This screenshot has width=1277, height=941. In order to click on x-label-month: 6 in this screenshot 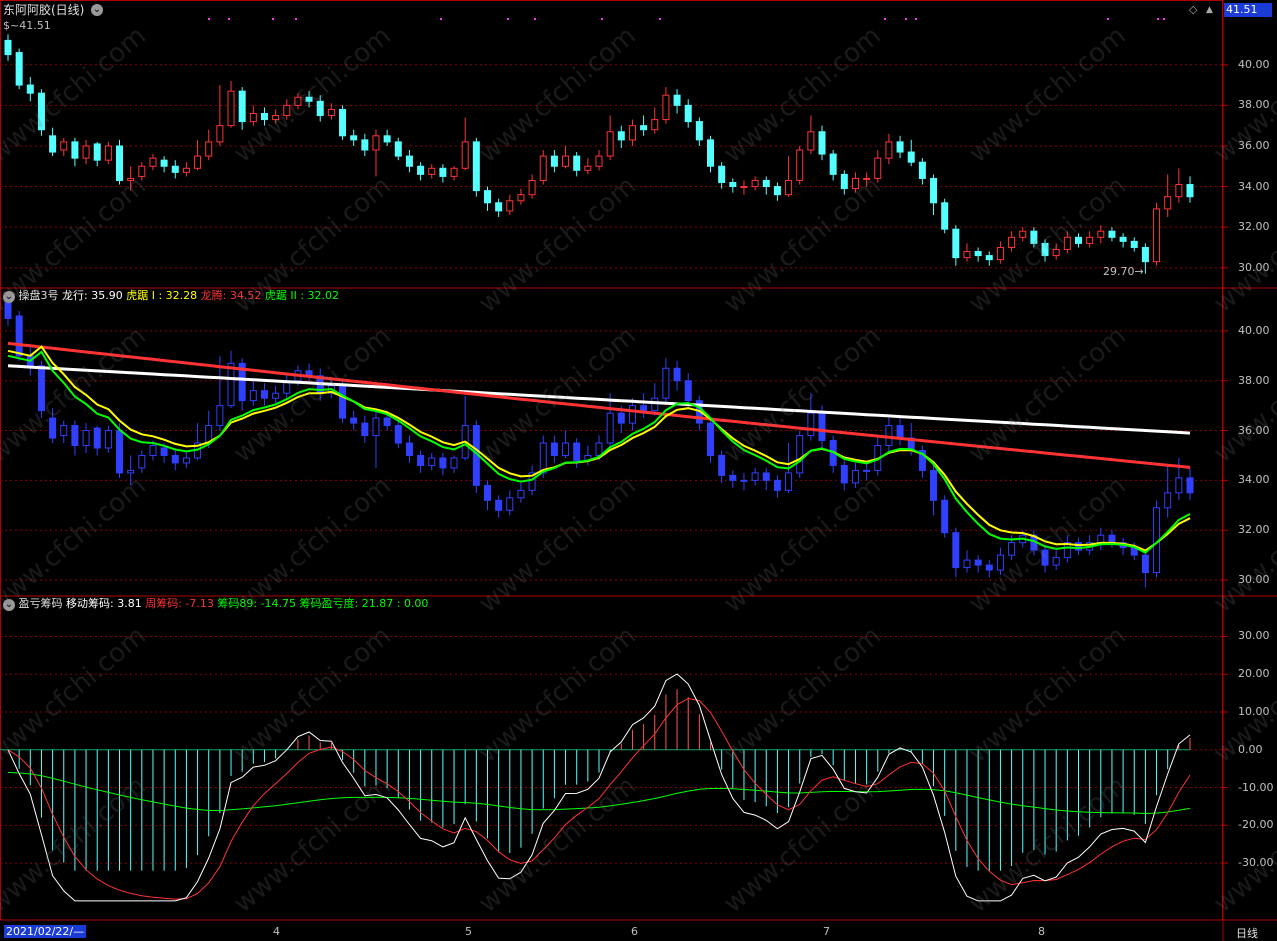, I will do `click(634, 931)`.